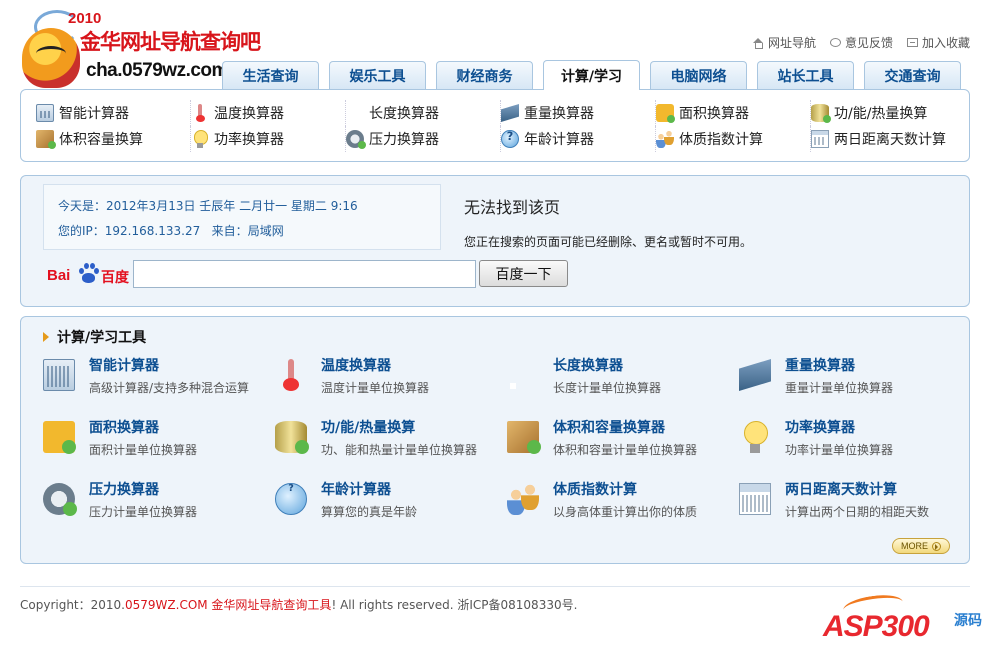 The image size is (995, 648). I want to click on site-logo: 2010 金华网址导航查询吧 cha.0579wz.com, so click(140, 48).